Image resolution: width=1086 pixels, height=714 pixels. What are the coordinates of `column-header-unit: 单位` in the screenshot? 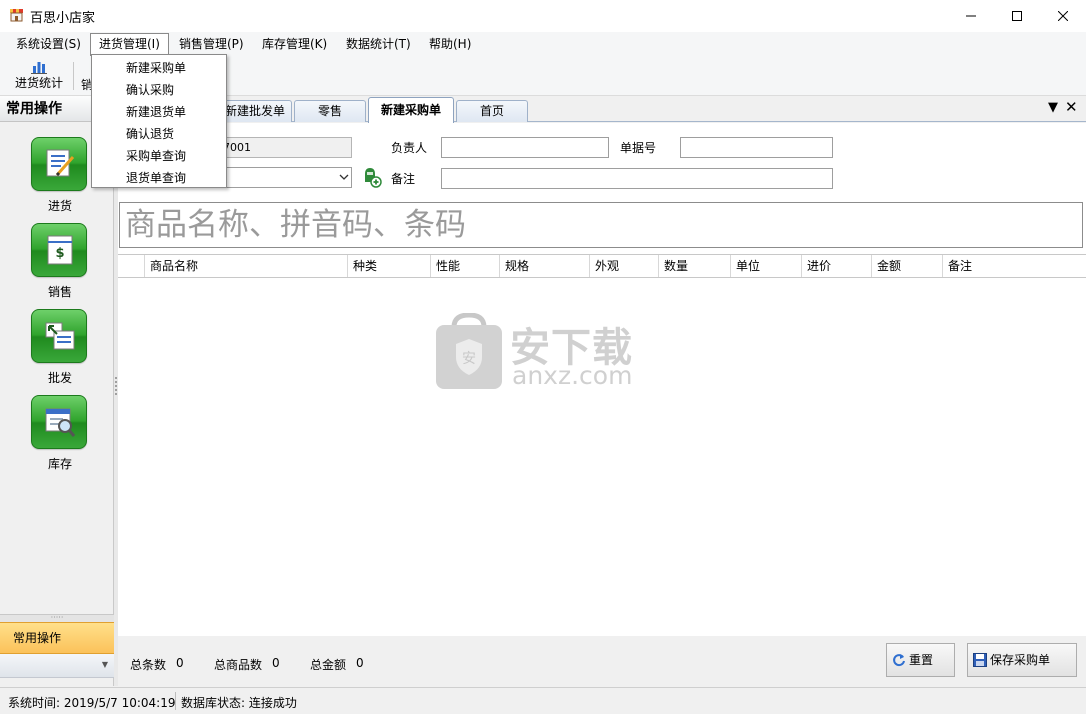 It's located at (766, 266).